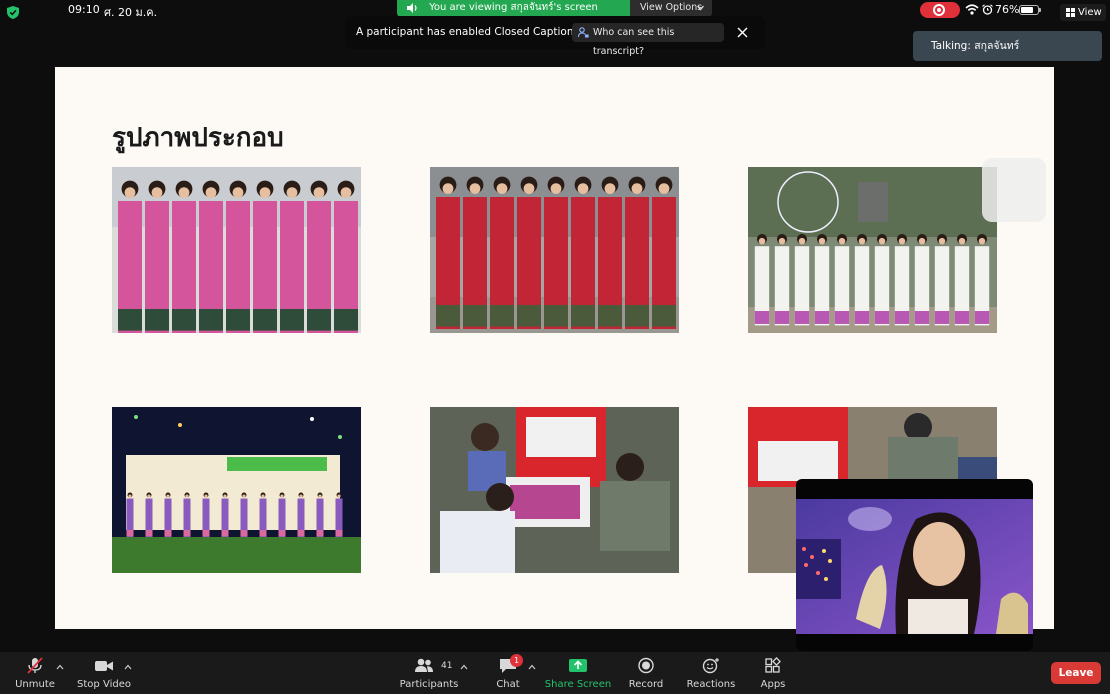  I want to click on active-speaker-indicator: Talking: สกุลจันทร์, so click(1007, 46).